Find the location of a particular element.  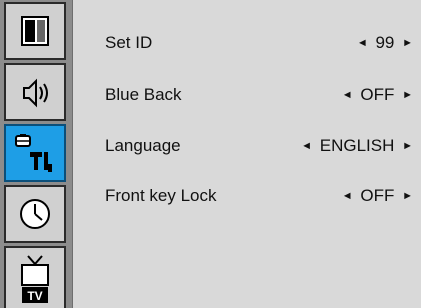

setup-tools-icon is located at coordinates (33, 153).